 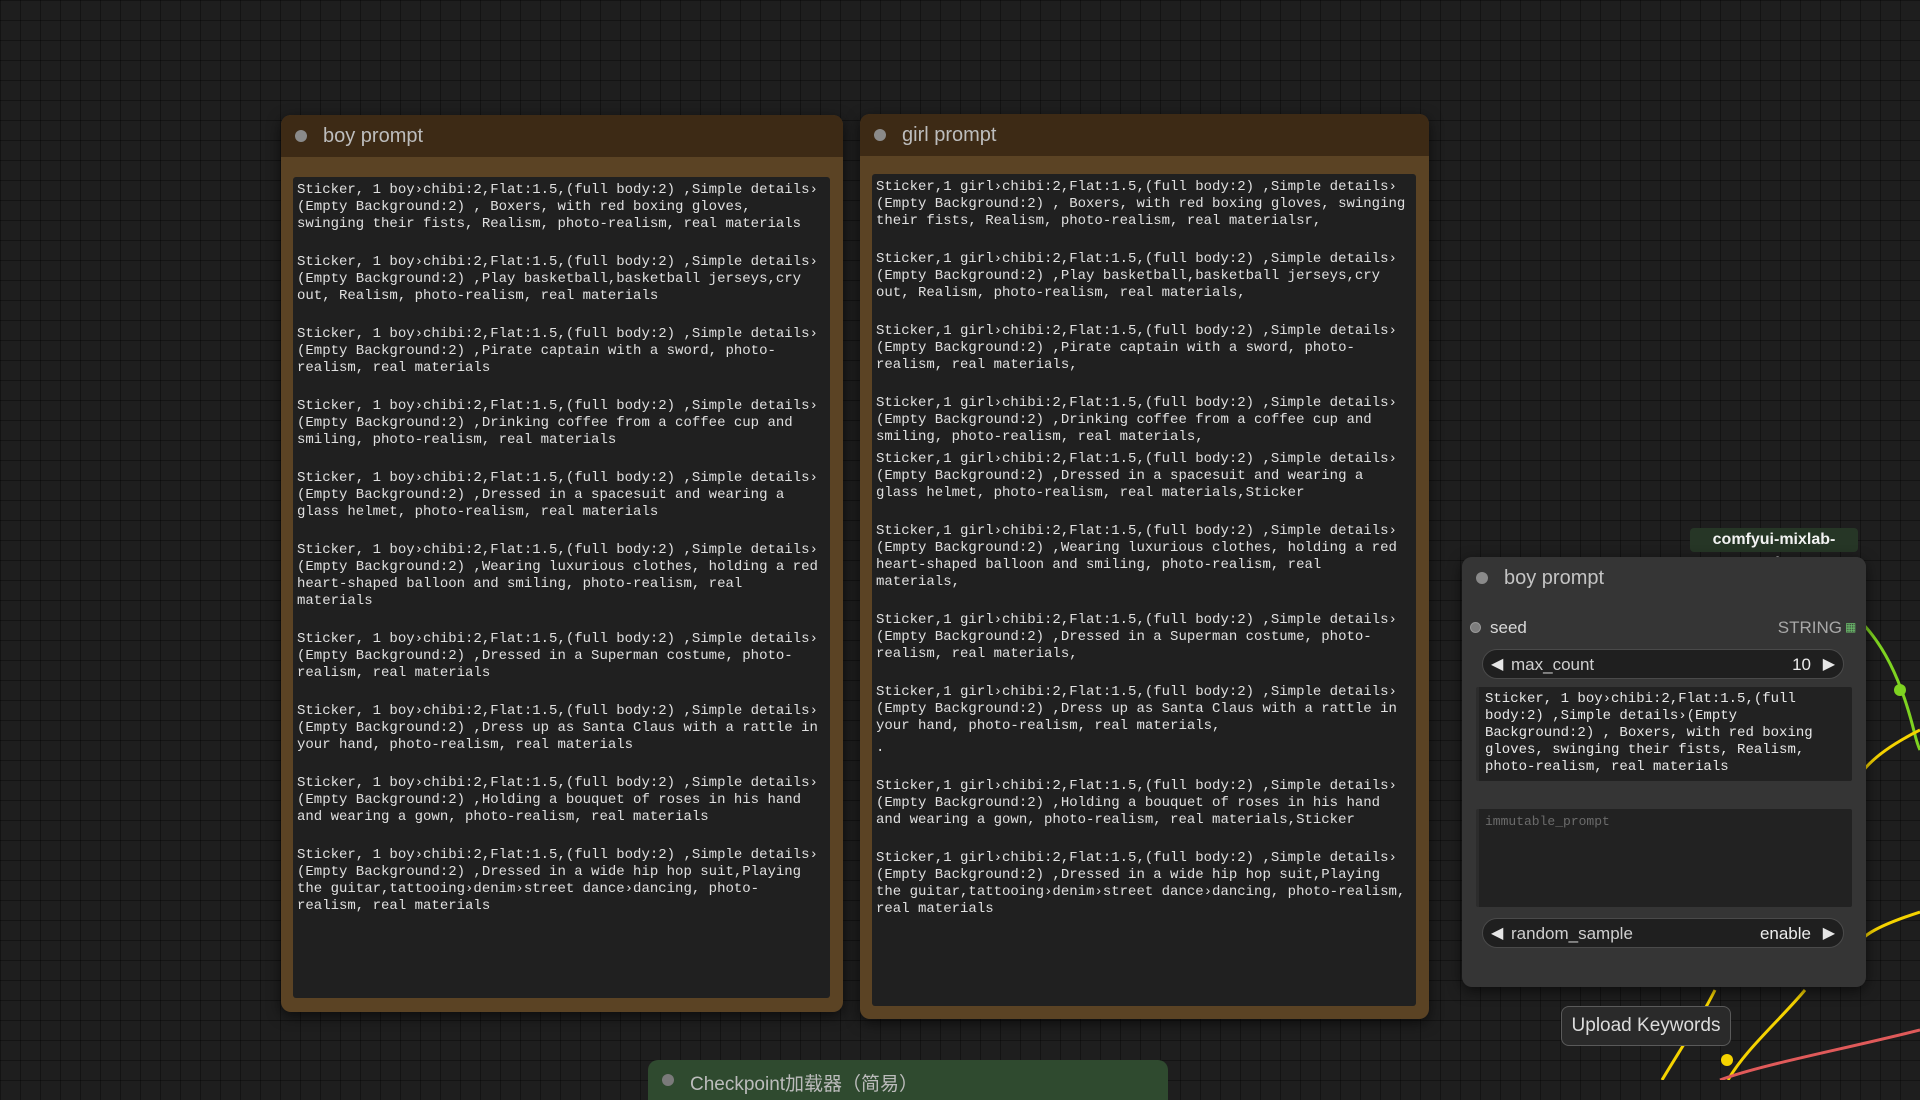 I want to click on random-sample-label: random_sample, so click(x=1572, y=933).